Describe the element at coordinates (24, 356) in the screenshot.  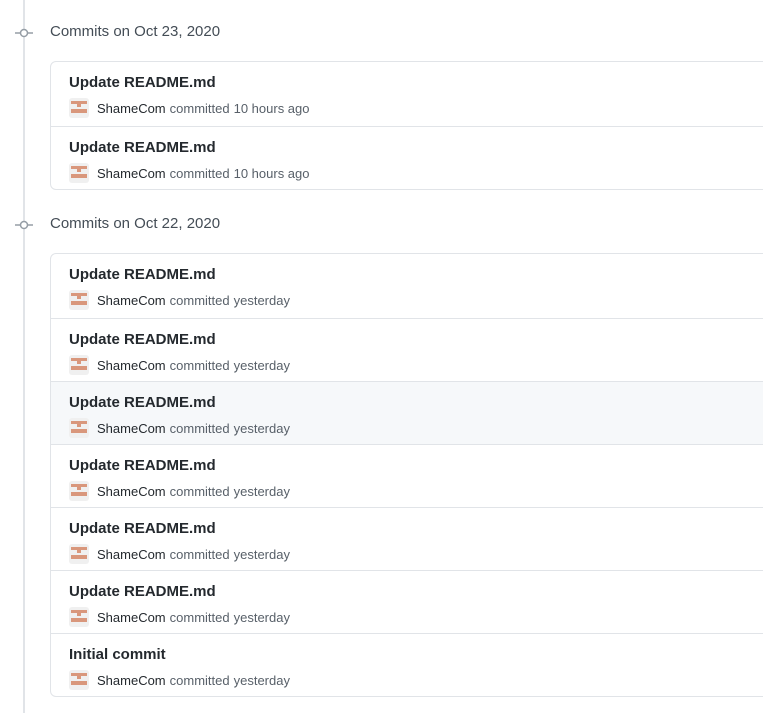
I see `timeline-line` at that location.